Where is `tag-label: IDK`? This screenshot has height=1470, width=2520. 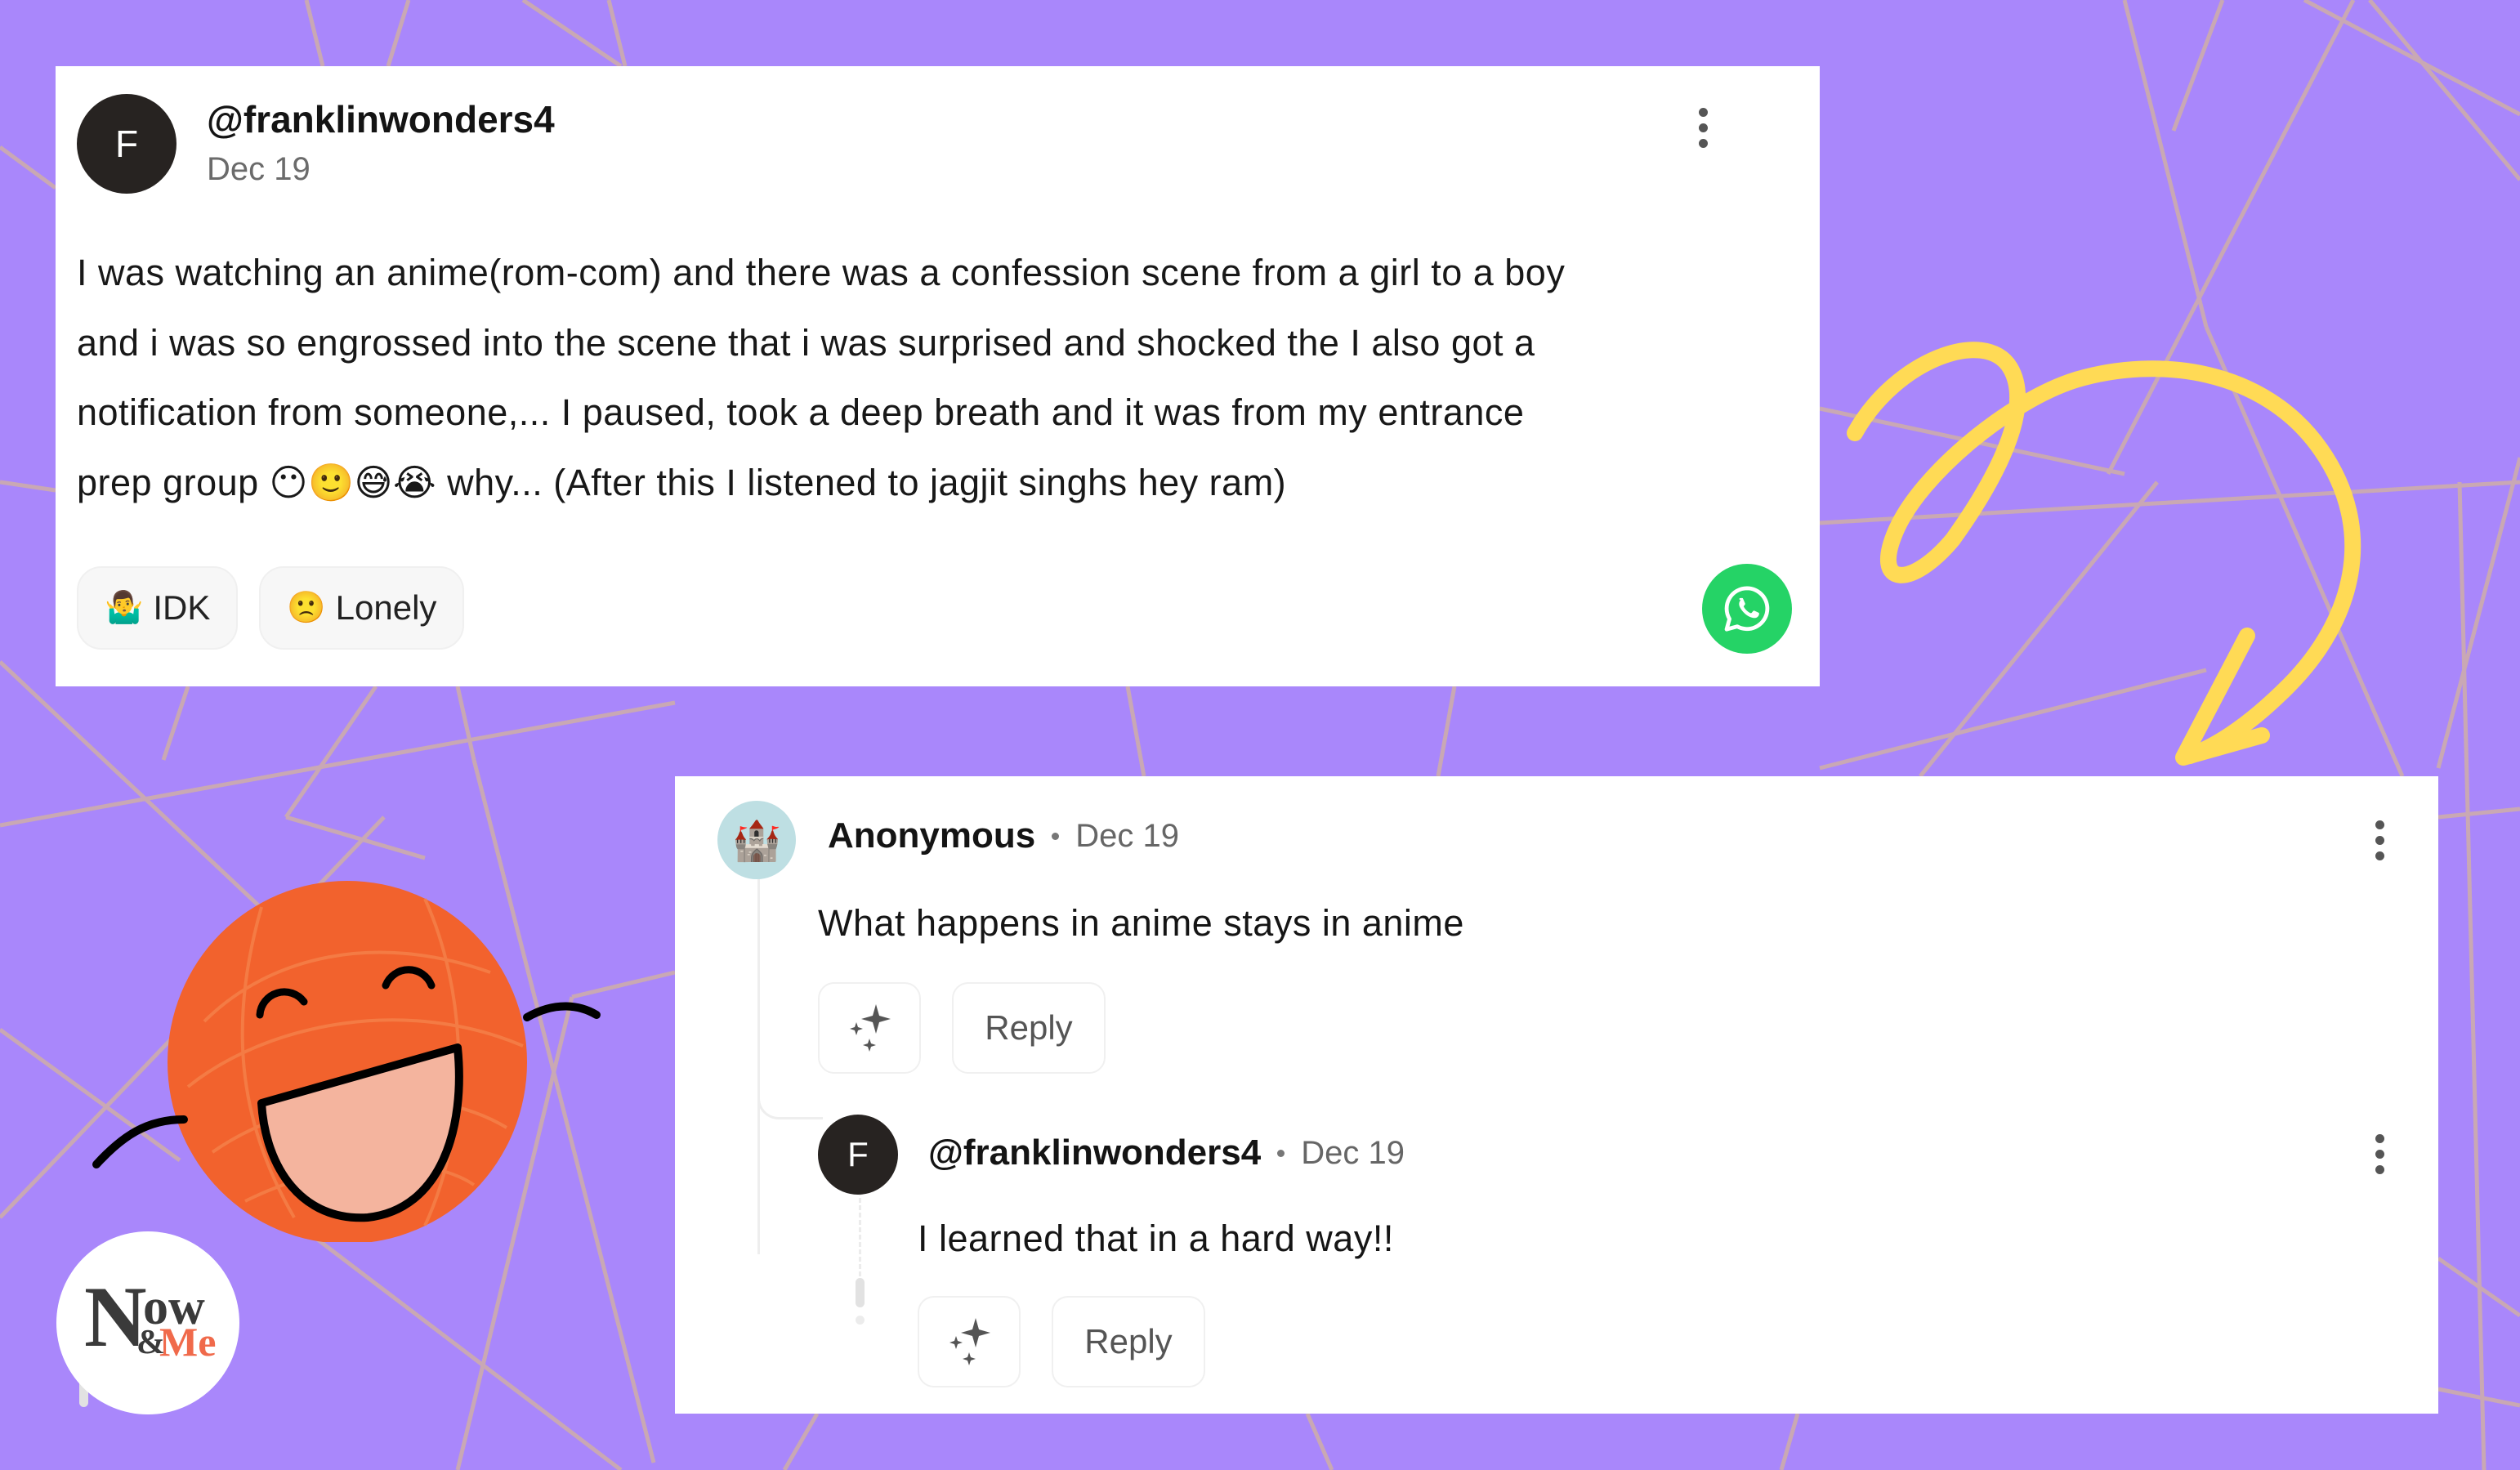 tag-label: IDK is located at coordinates (182, 607).